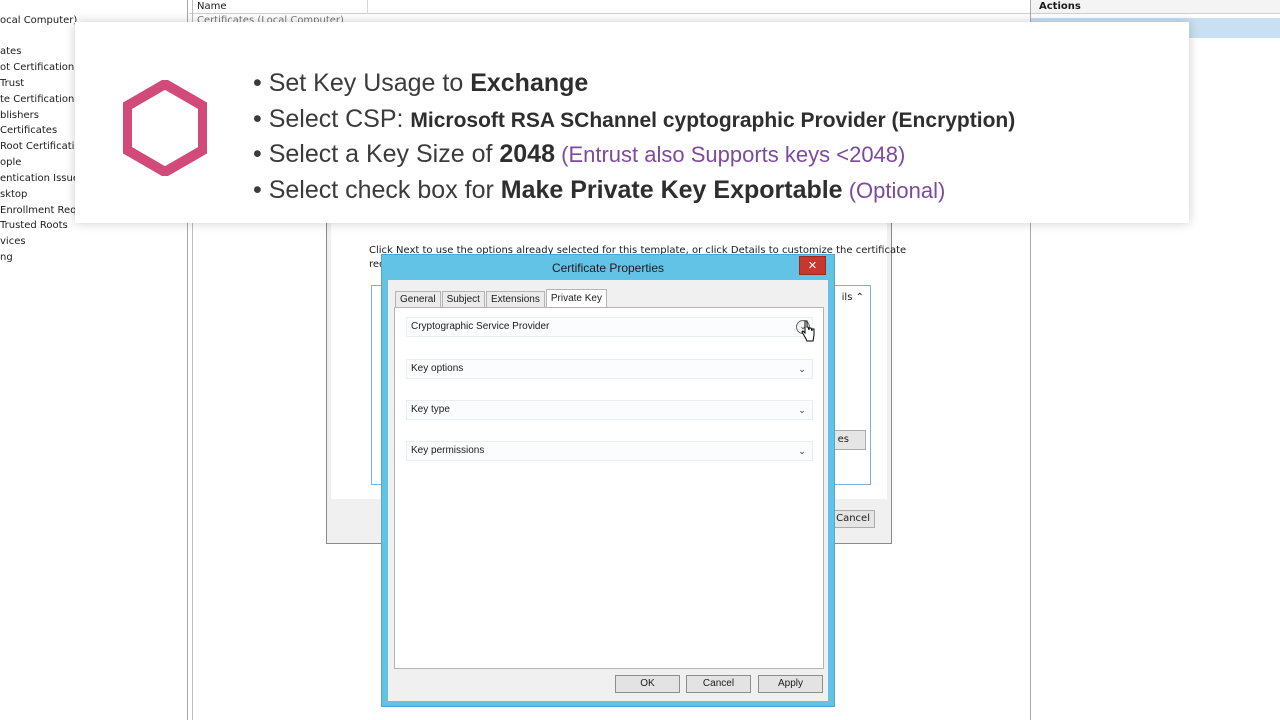  I want to click on section-label: Cryptographic Service Provider, so click(480, 326).